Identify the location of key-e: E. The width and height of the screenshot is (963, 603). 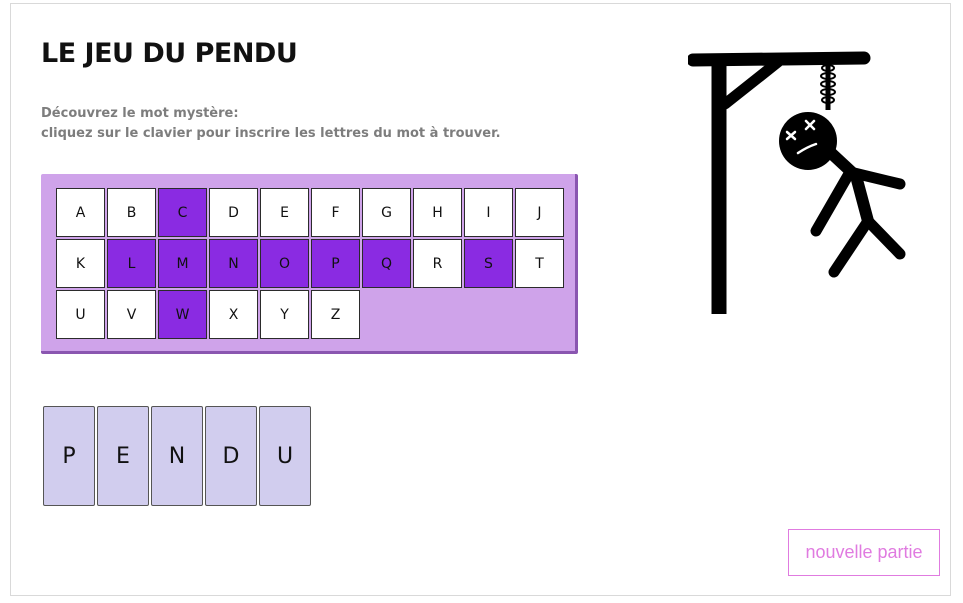
(284, 212).